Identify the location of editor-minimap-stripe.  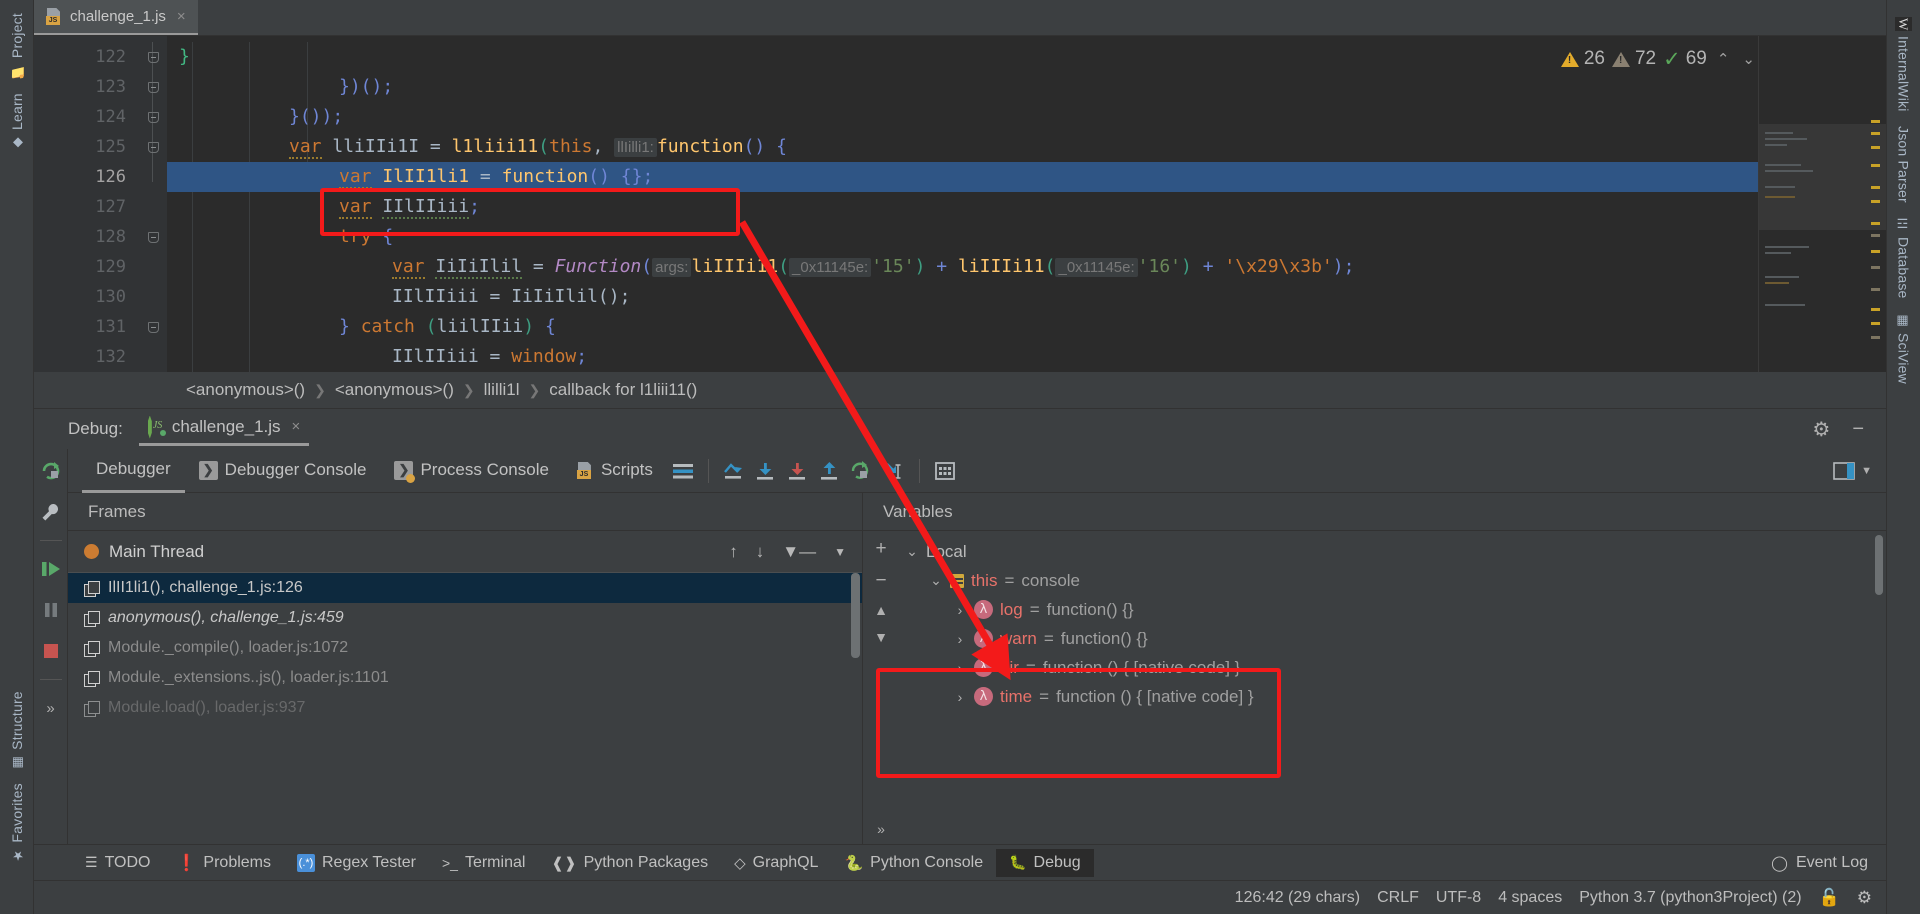
(1822, 204).